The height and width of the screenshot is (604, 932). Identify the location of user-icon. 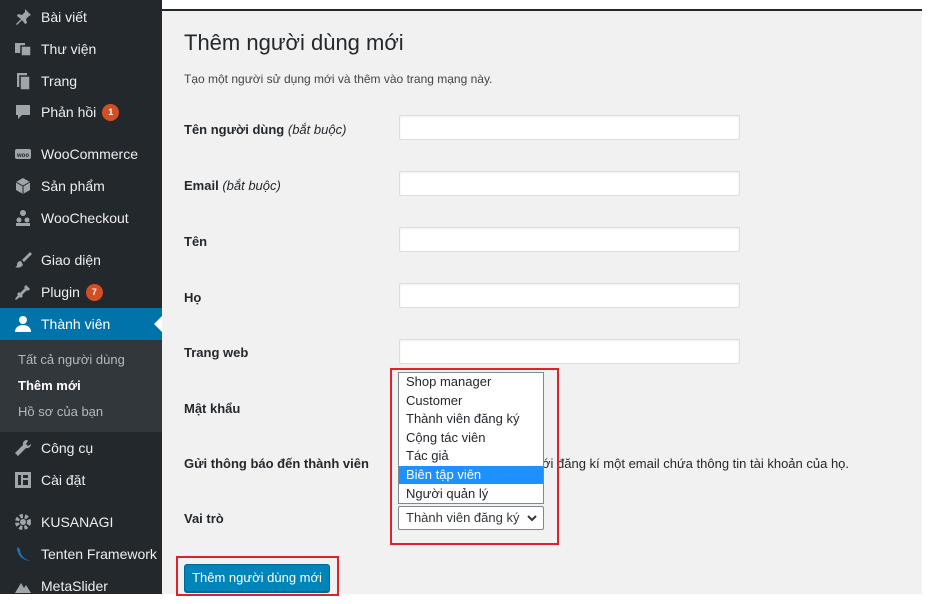
(23, 324).